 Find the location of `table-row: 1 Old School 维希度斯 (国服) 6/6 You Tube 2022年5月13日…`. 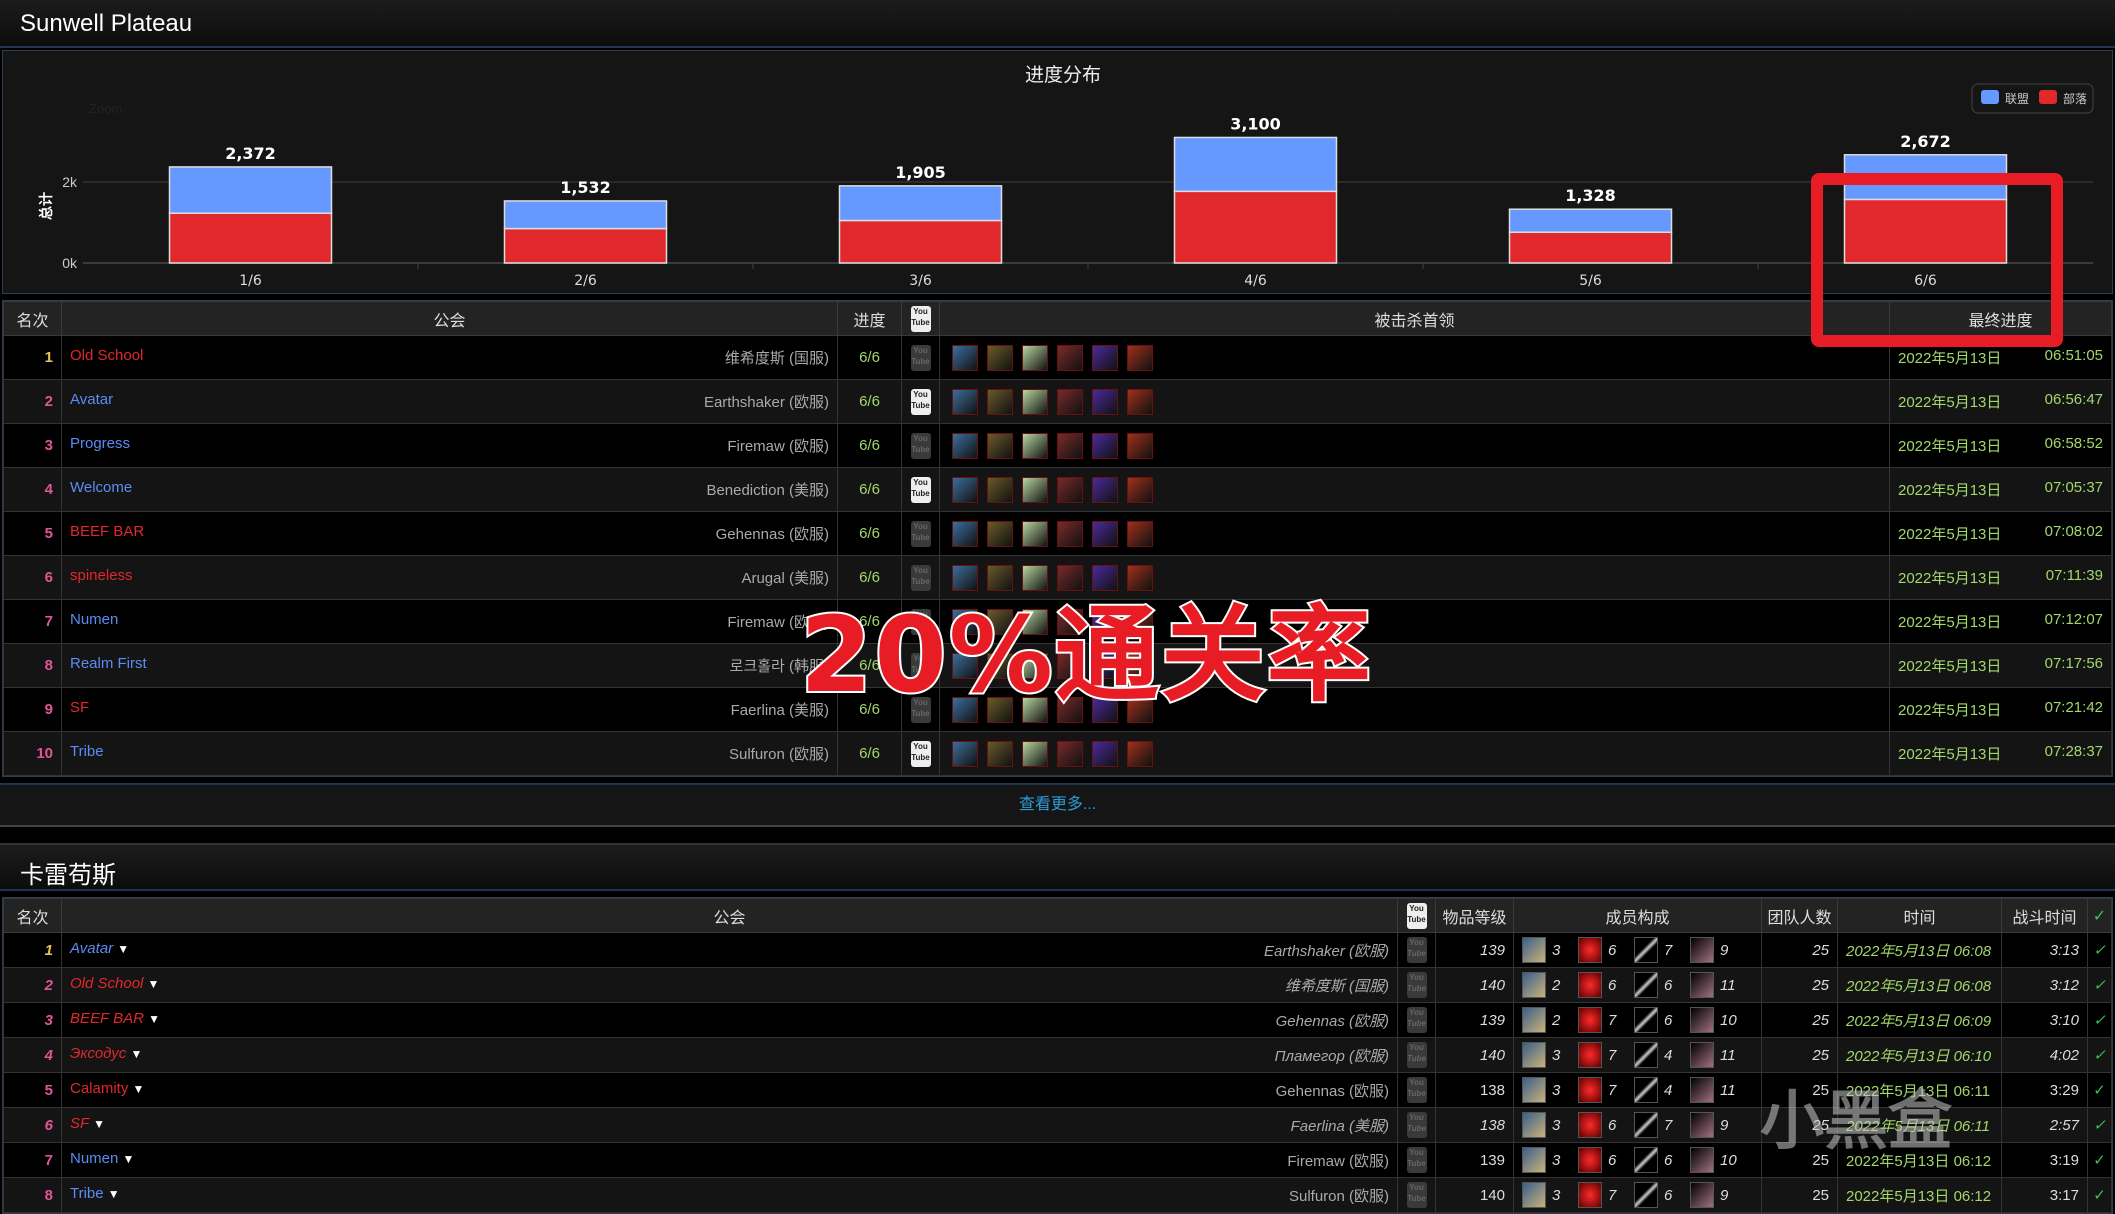

table-row: 1 Old School 维希度斯 (国服) 6/6 You Tube 2022年5月13日… is located at coordinates (1057, 357).